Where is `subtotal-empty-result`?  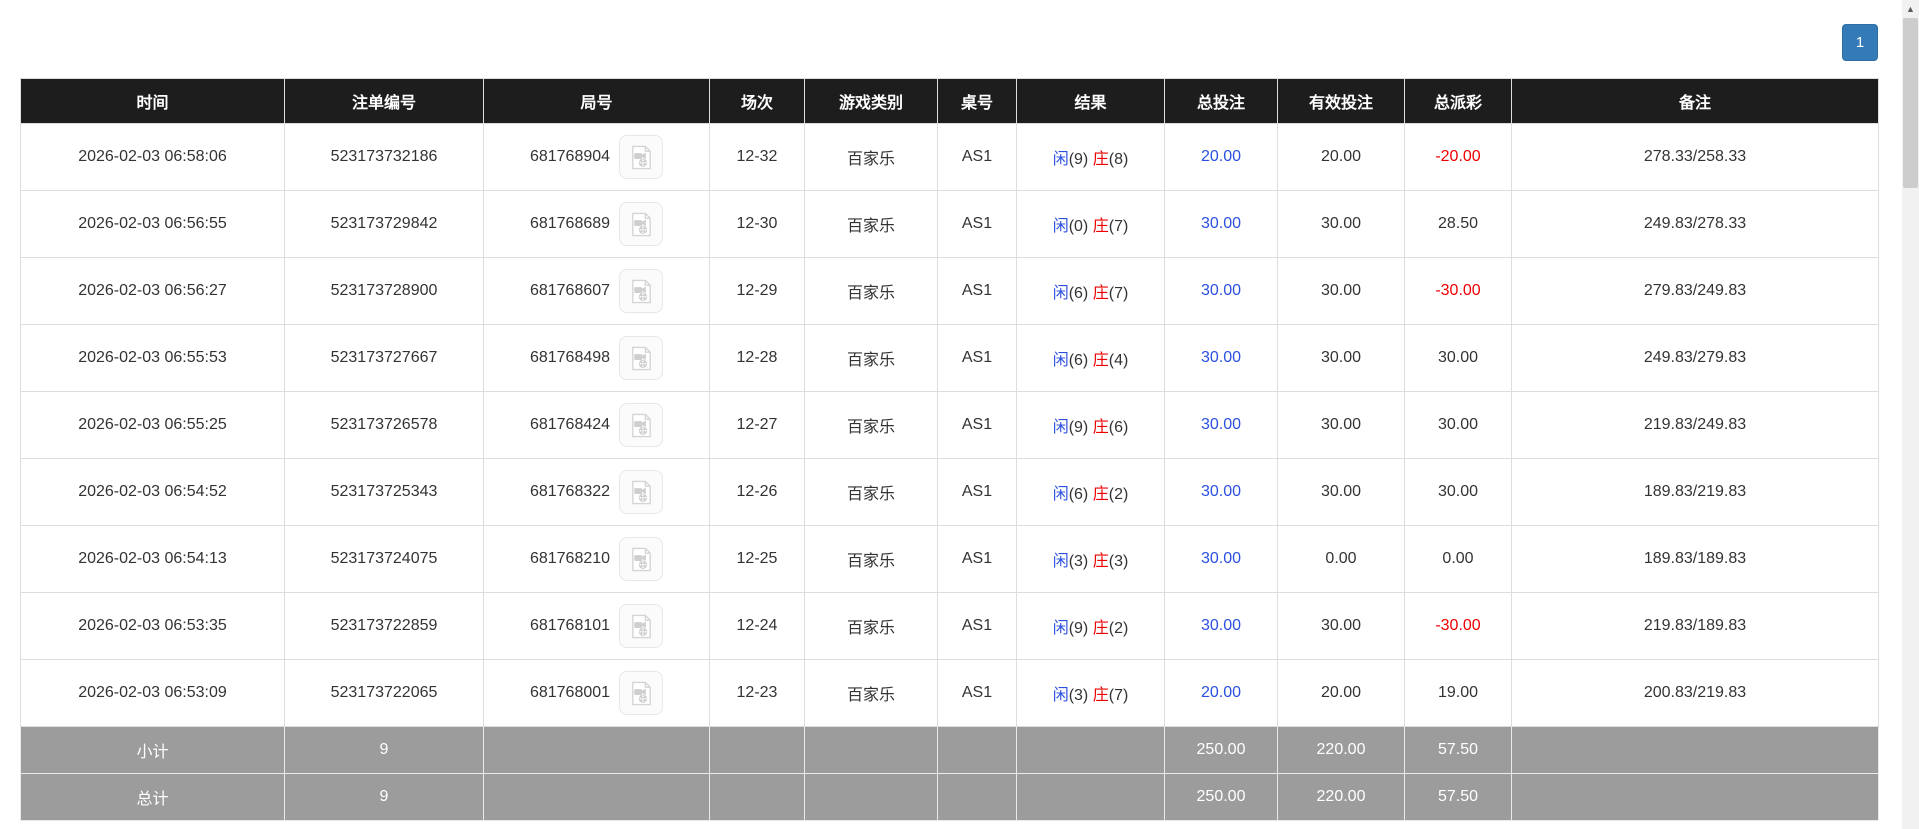 subtotal-empty-result is located at coordinates (1090, 750).